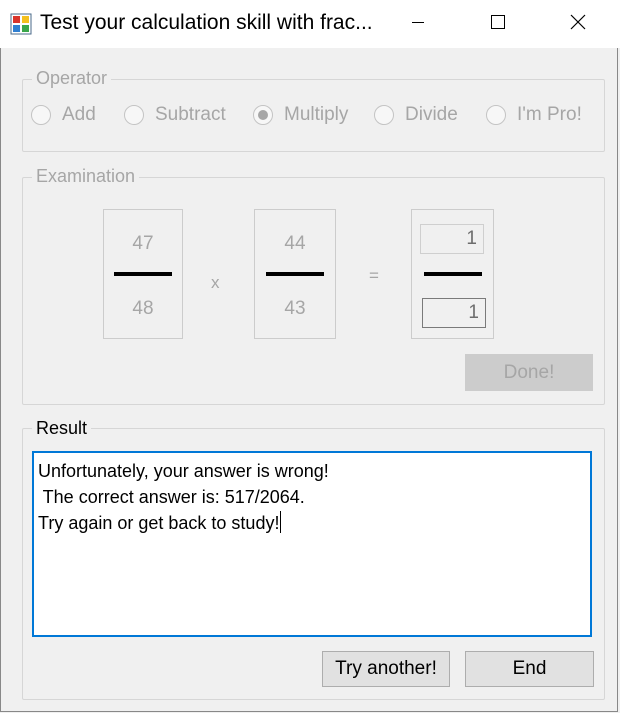 The width and height of the screenshot is (620, 713). Describe the element at coordinates (374, 275) in the screenshot. I see `equals-symbol: =` at that location.